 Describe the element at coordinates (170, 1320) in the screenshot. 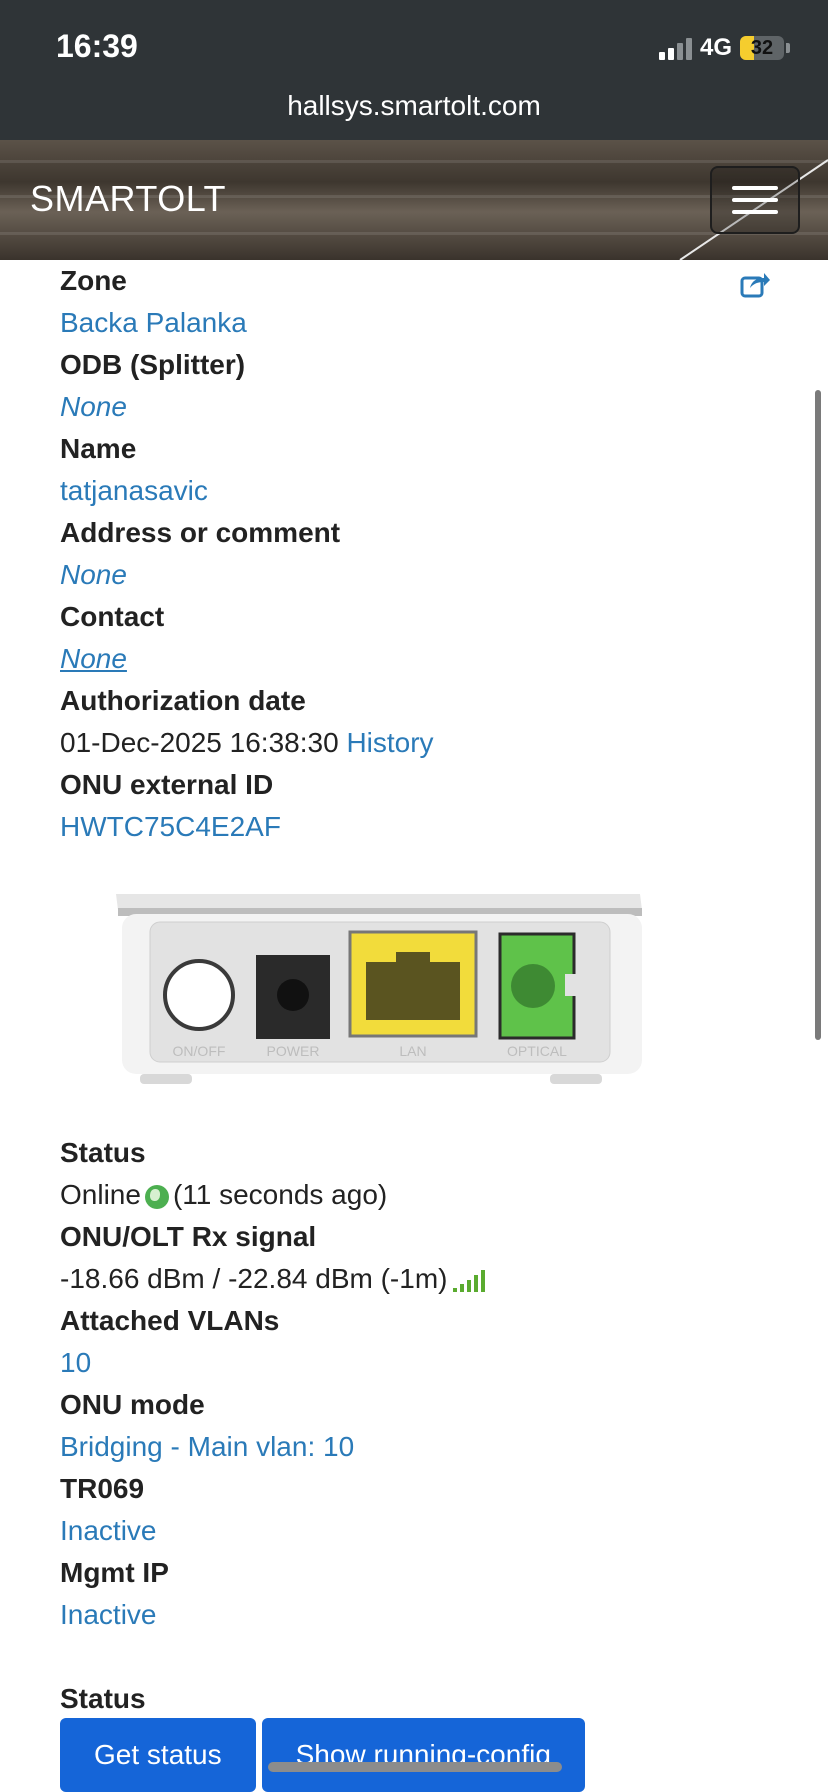

I see `vlans-label: Attached VLANs` at that location.